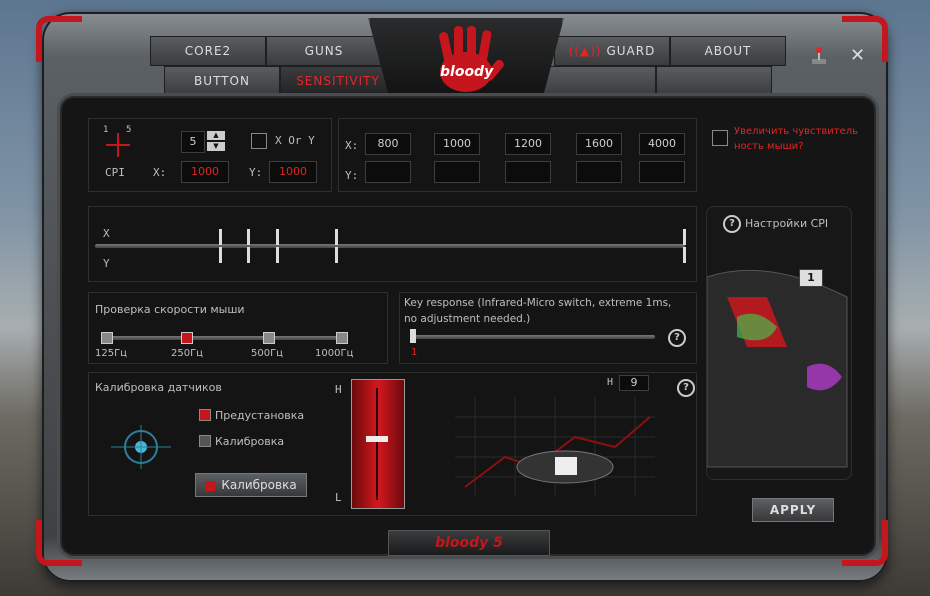 The width and height of the screenshot is (930, 596). I want to click on cpi-values-panel: X: Y: 800 1000 1200 1600 4000, so click(517, 155).